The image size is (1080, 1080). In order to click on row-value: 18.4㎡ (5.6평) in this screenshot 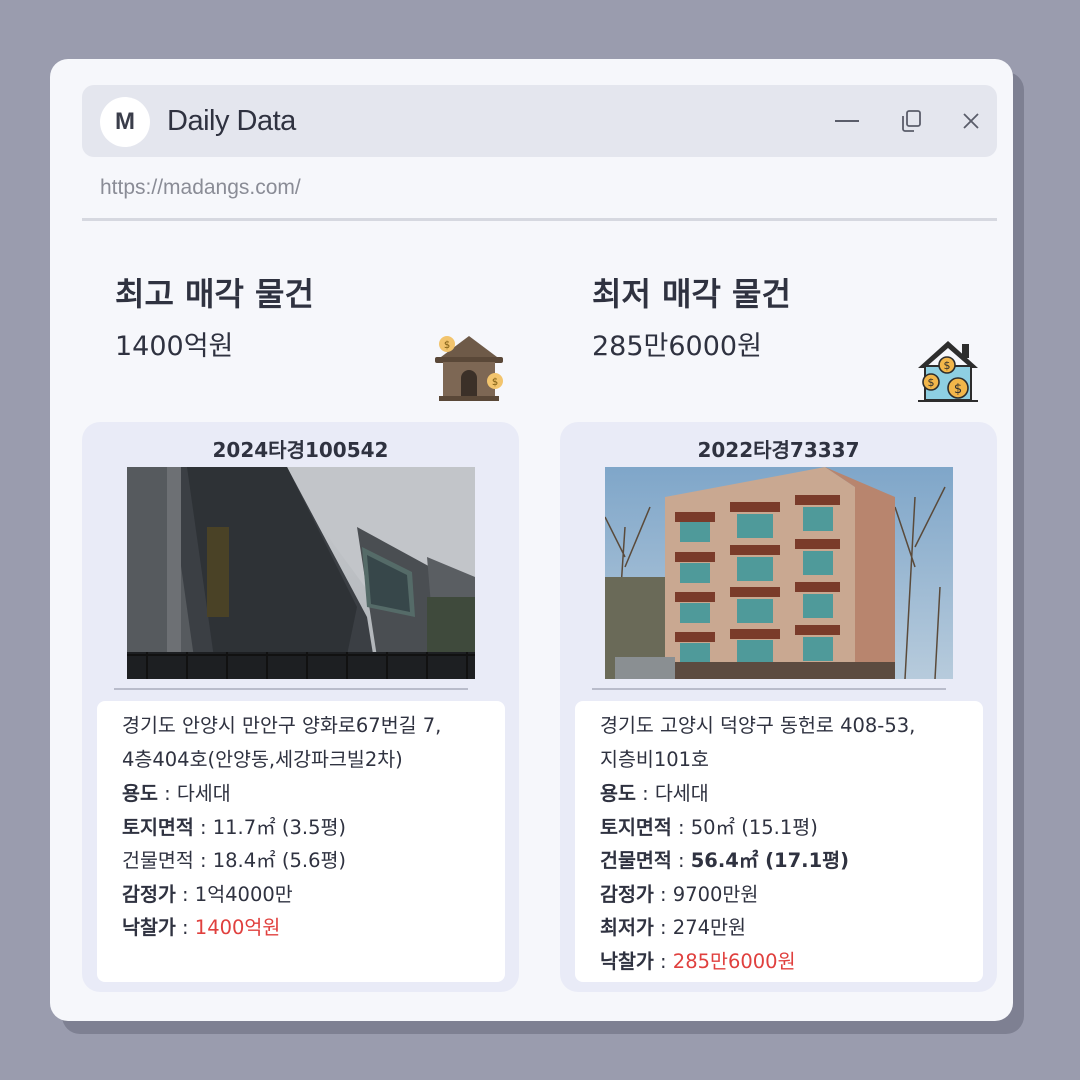, I will do `click(279, 860)`.